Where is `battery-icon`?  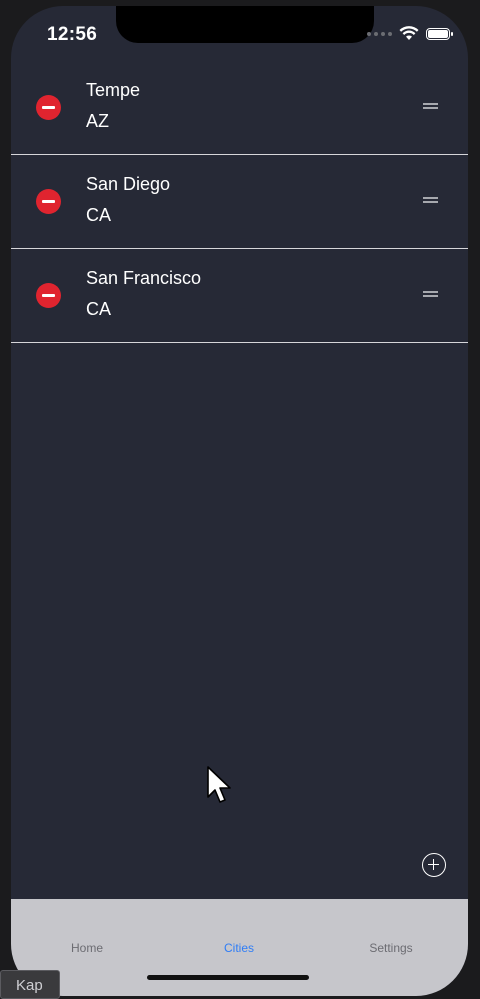 battery-icon is located at coordinates (439, 33).